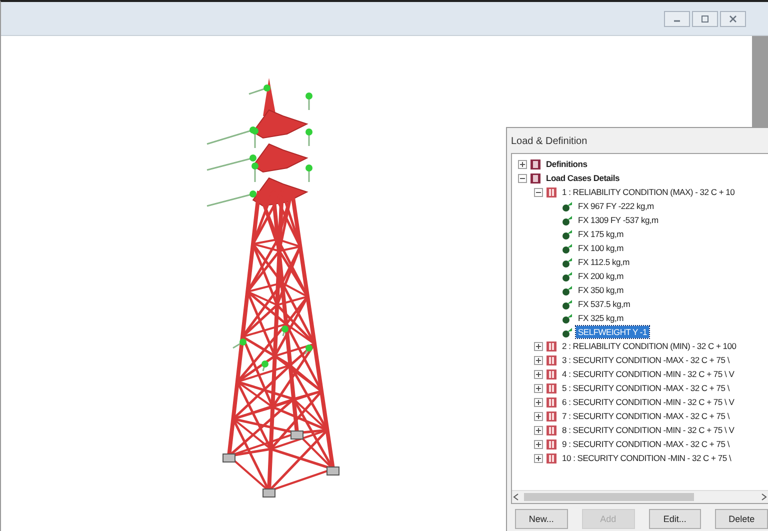  I want to click on maximize-icon, so click(705, 18).